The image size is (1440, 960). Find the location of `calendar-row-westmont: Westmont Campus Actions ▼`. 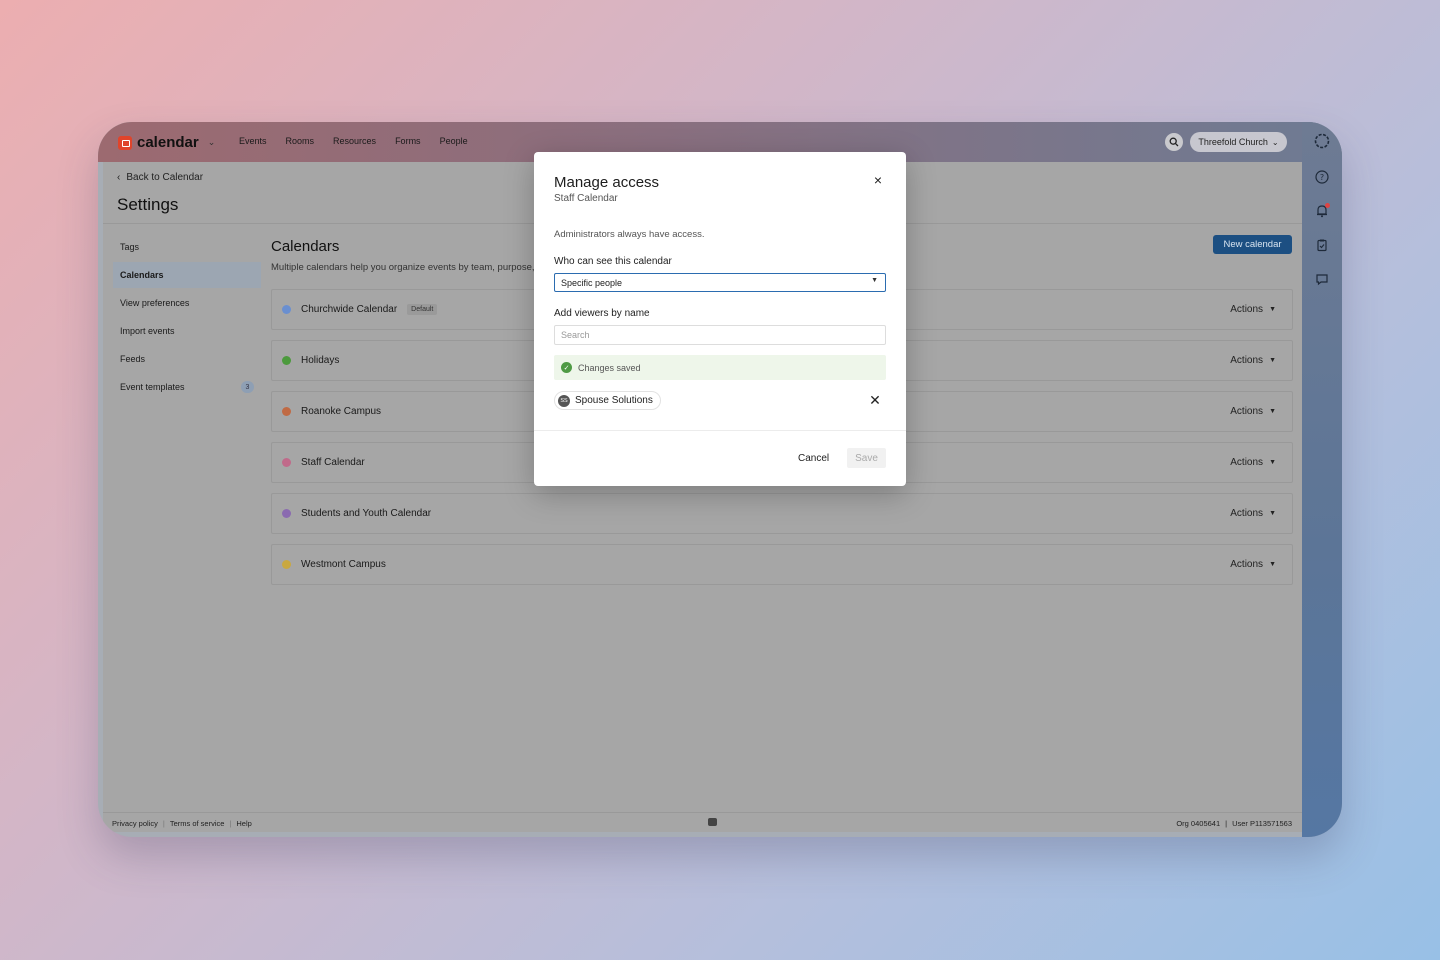

calendar-row-westmont: Westmont Campus Actions ▼ is located at coordinates (782, 564).